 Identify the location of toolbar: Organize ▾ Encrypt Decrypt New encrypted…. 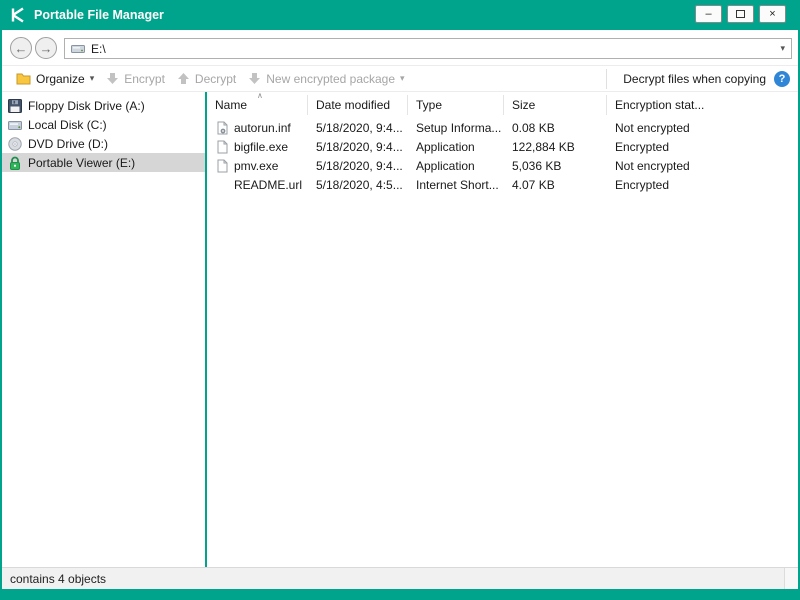
(400, 79).